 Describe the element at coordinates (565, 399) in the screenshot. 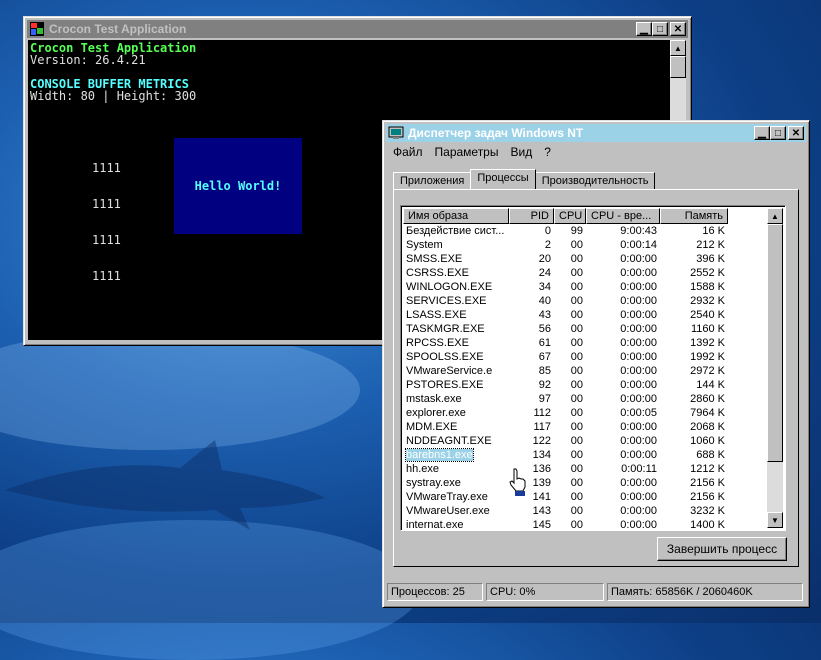

I see `table-row: mstask.exe 97 00 0:00:00 2860 K` at that location.